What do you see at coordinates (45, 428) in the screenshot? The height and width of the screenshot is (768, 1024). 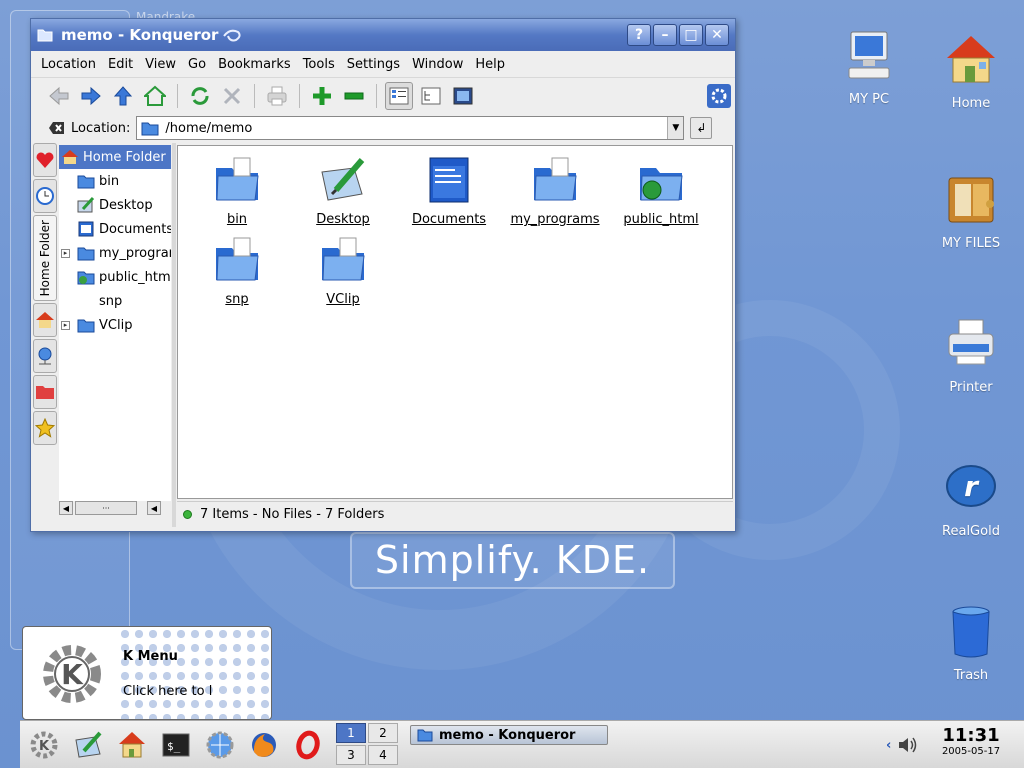 I see `sidebar-tab-services` at bounding box center [45, 428].